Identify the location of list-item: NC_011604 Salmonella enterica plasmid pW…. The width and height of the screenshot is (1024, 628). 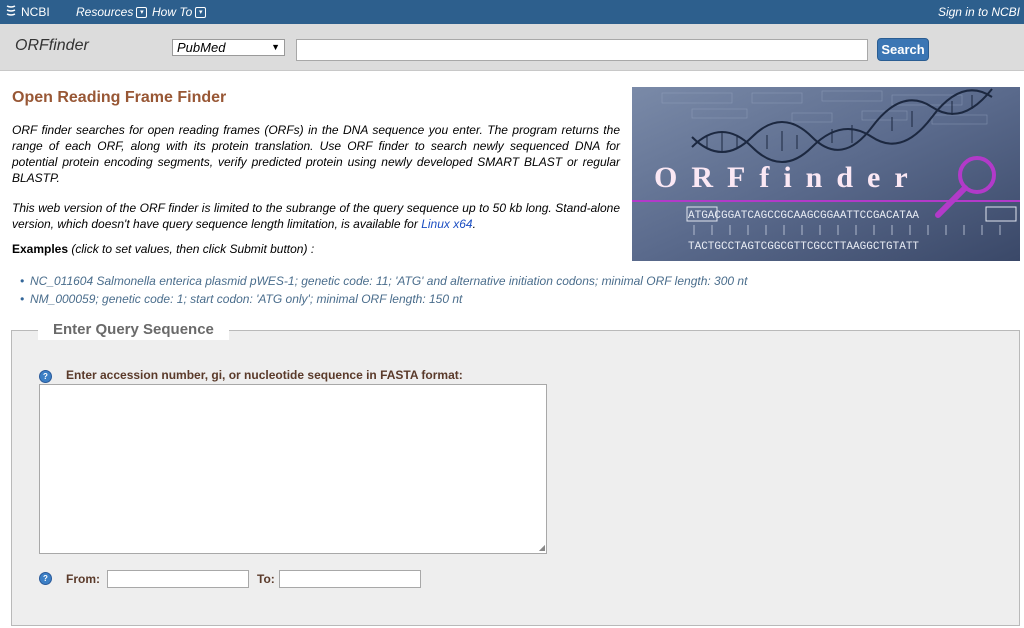
(383, 281).